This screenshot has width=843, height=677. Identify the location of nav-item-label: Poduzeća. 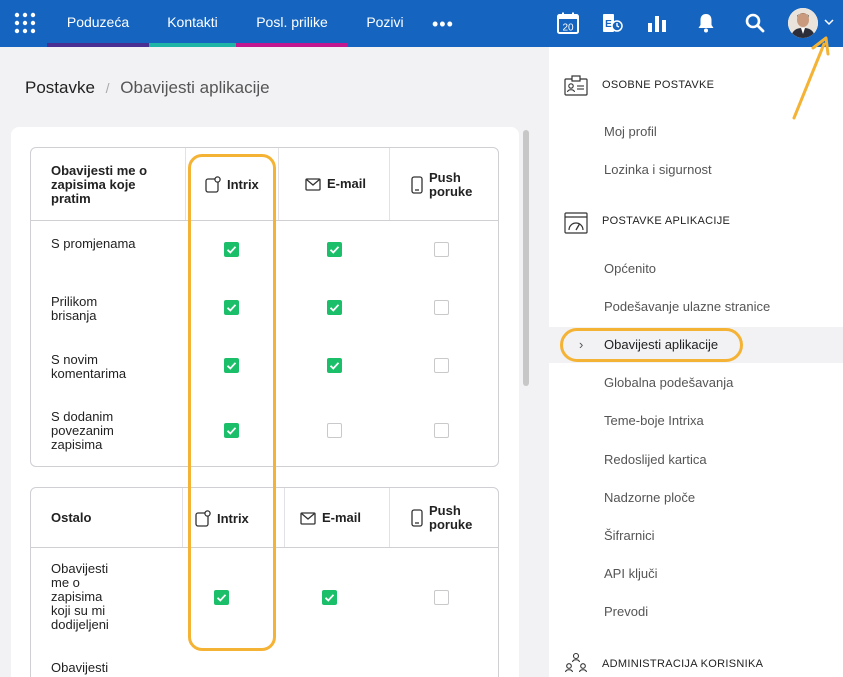
(98, 22).